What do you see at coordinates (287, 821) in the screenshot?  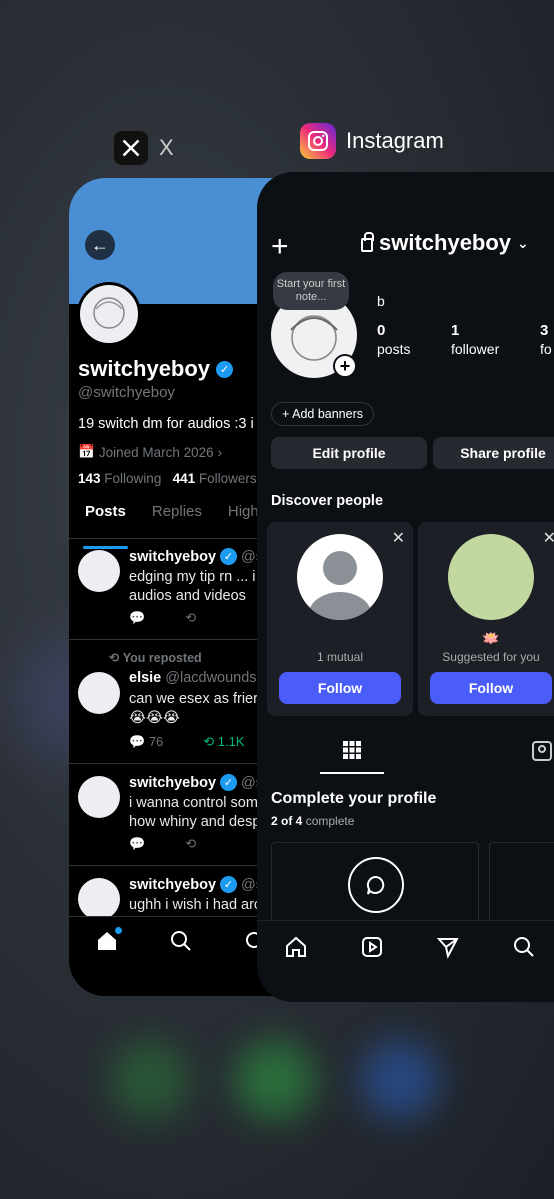 I see `progress-count: 2 of 4` at bounding box center [287, 821].